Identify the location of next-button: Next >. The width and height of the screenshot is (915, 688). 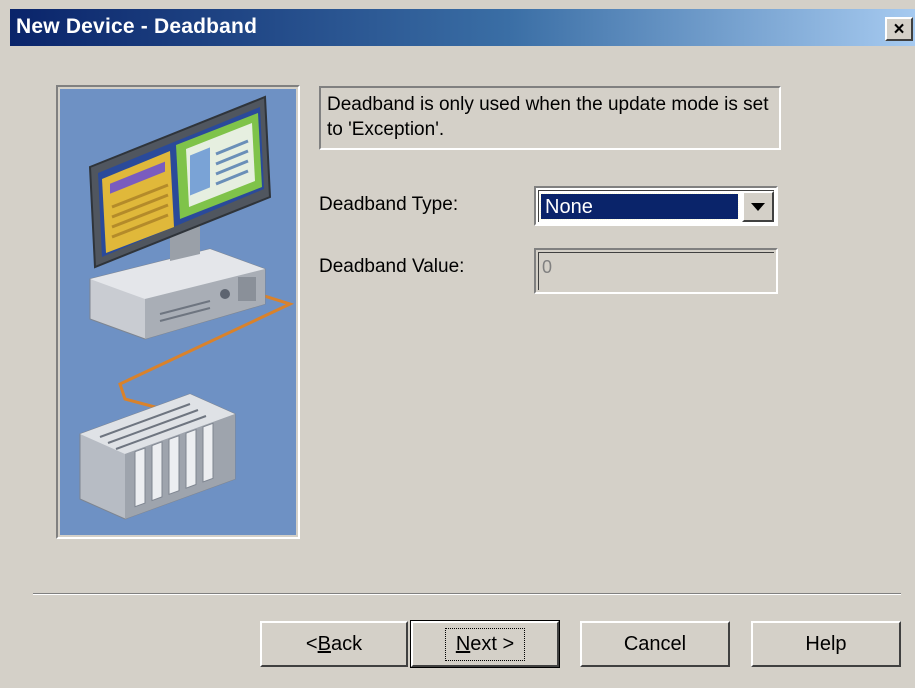
(485, 644).